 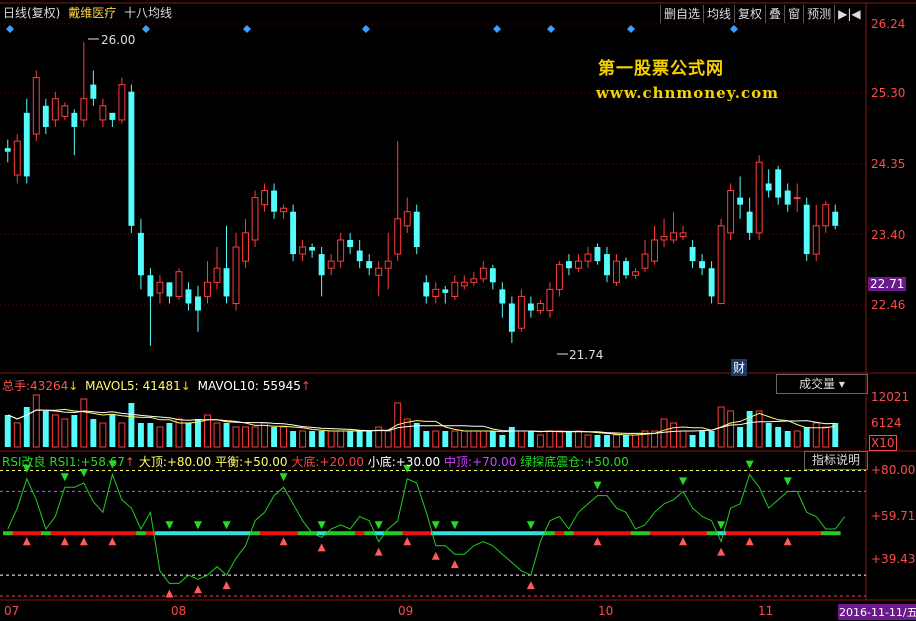 What do you see at coordinates (774, 14) in the screenshot?
I see `overlay-button: 叠` at bounding box center [774, 14].